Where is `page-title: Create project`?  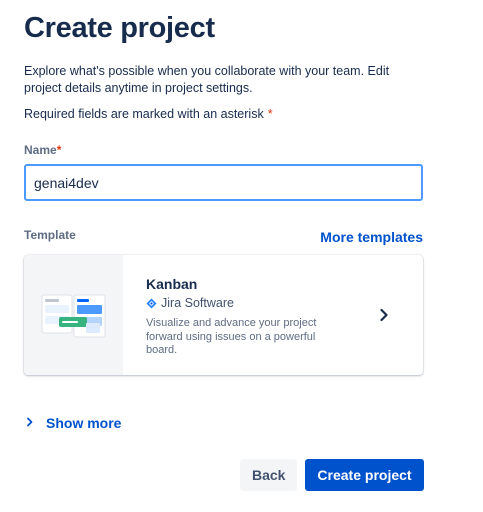 page-title: Create project is located at coordinates (119, 28).